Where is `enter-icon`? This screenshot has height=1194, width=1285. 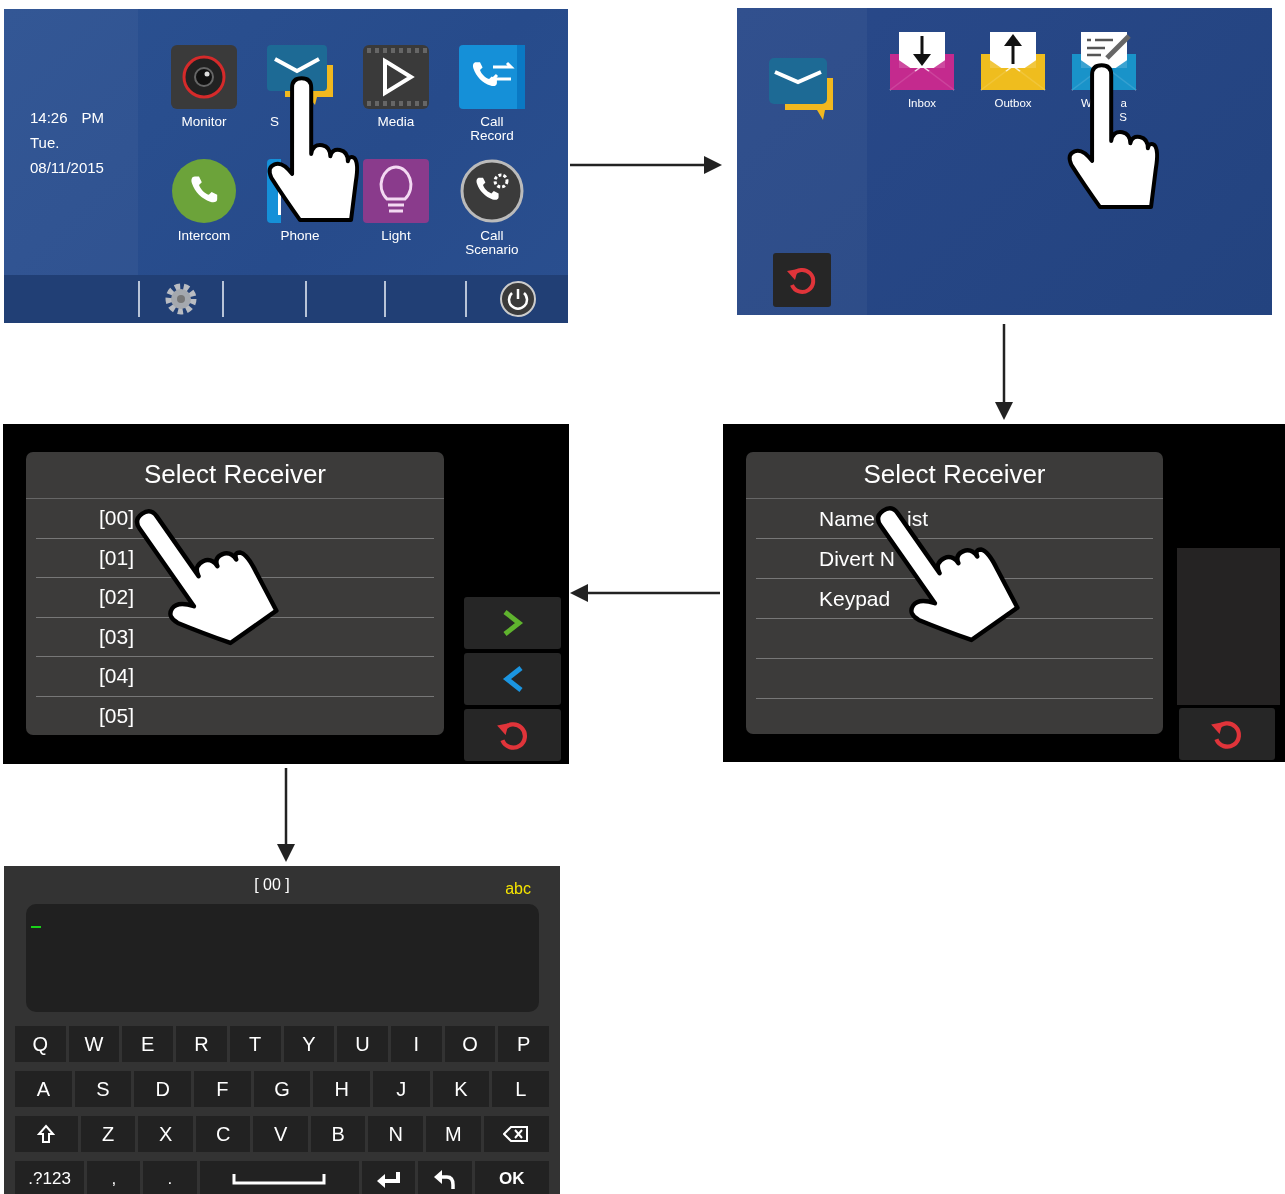 enter-icon is located at coordinates (388, 1179).